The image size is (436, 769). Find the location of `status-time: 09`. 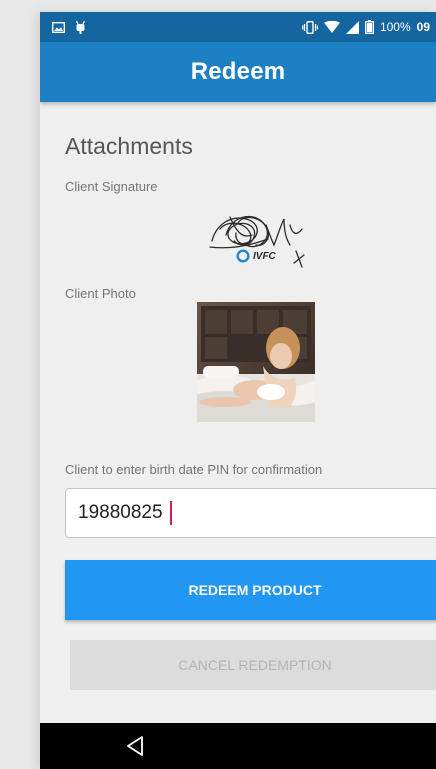

status-time: 09 is located at coordinates (423, 27).